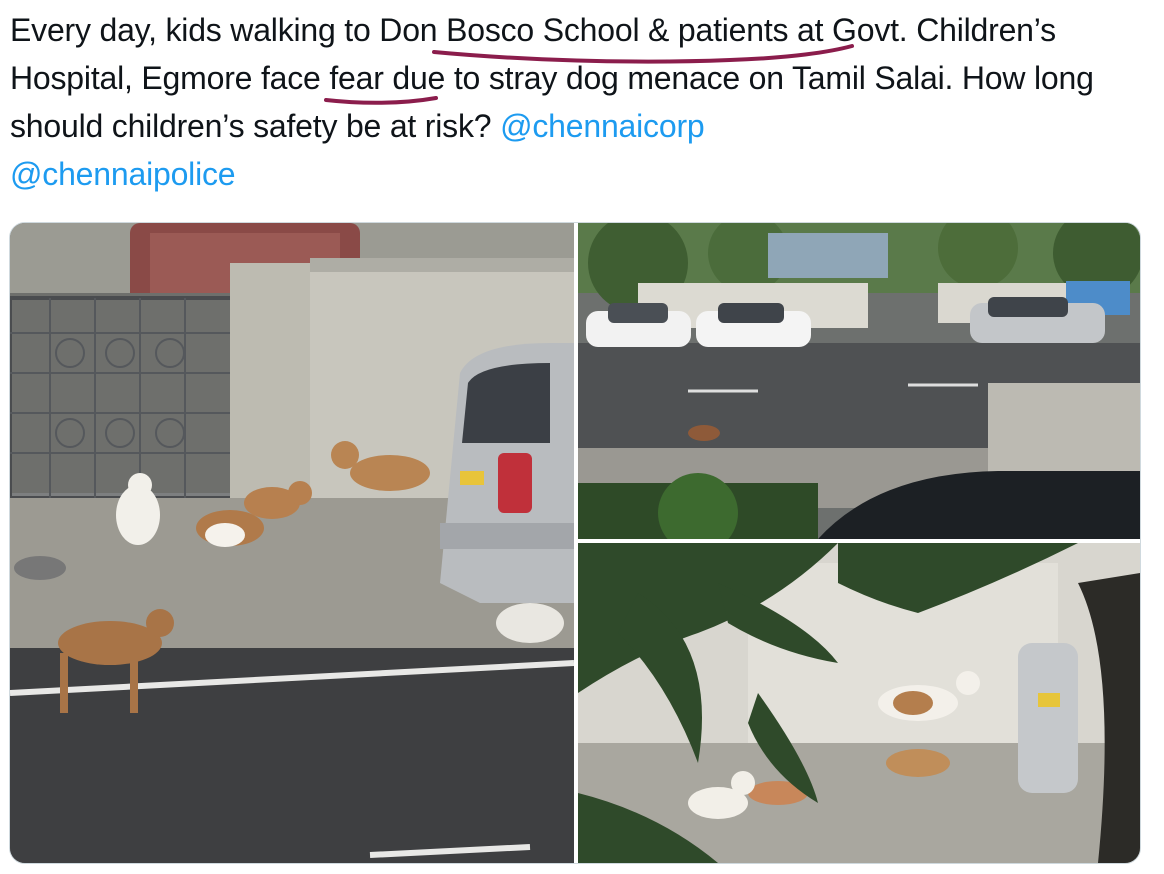 This screenshot has height=874, width=1164. Describe the element at coordinates (197, 78) in the screenshot. I see `underlined-egmore: Egmore` at that location.